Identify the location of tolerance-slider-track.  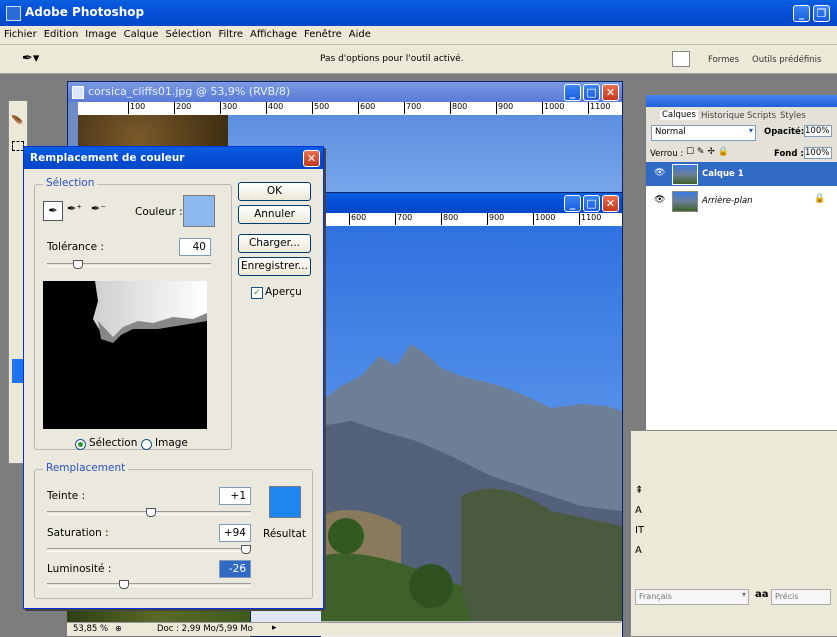
(129, 265).